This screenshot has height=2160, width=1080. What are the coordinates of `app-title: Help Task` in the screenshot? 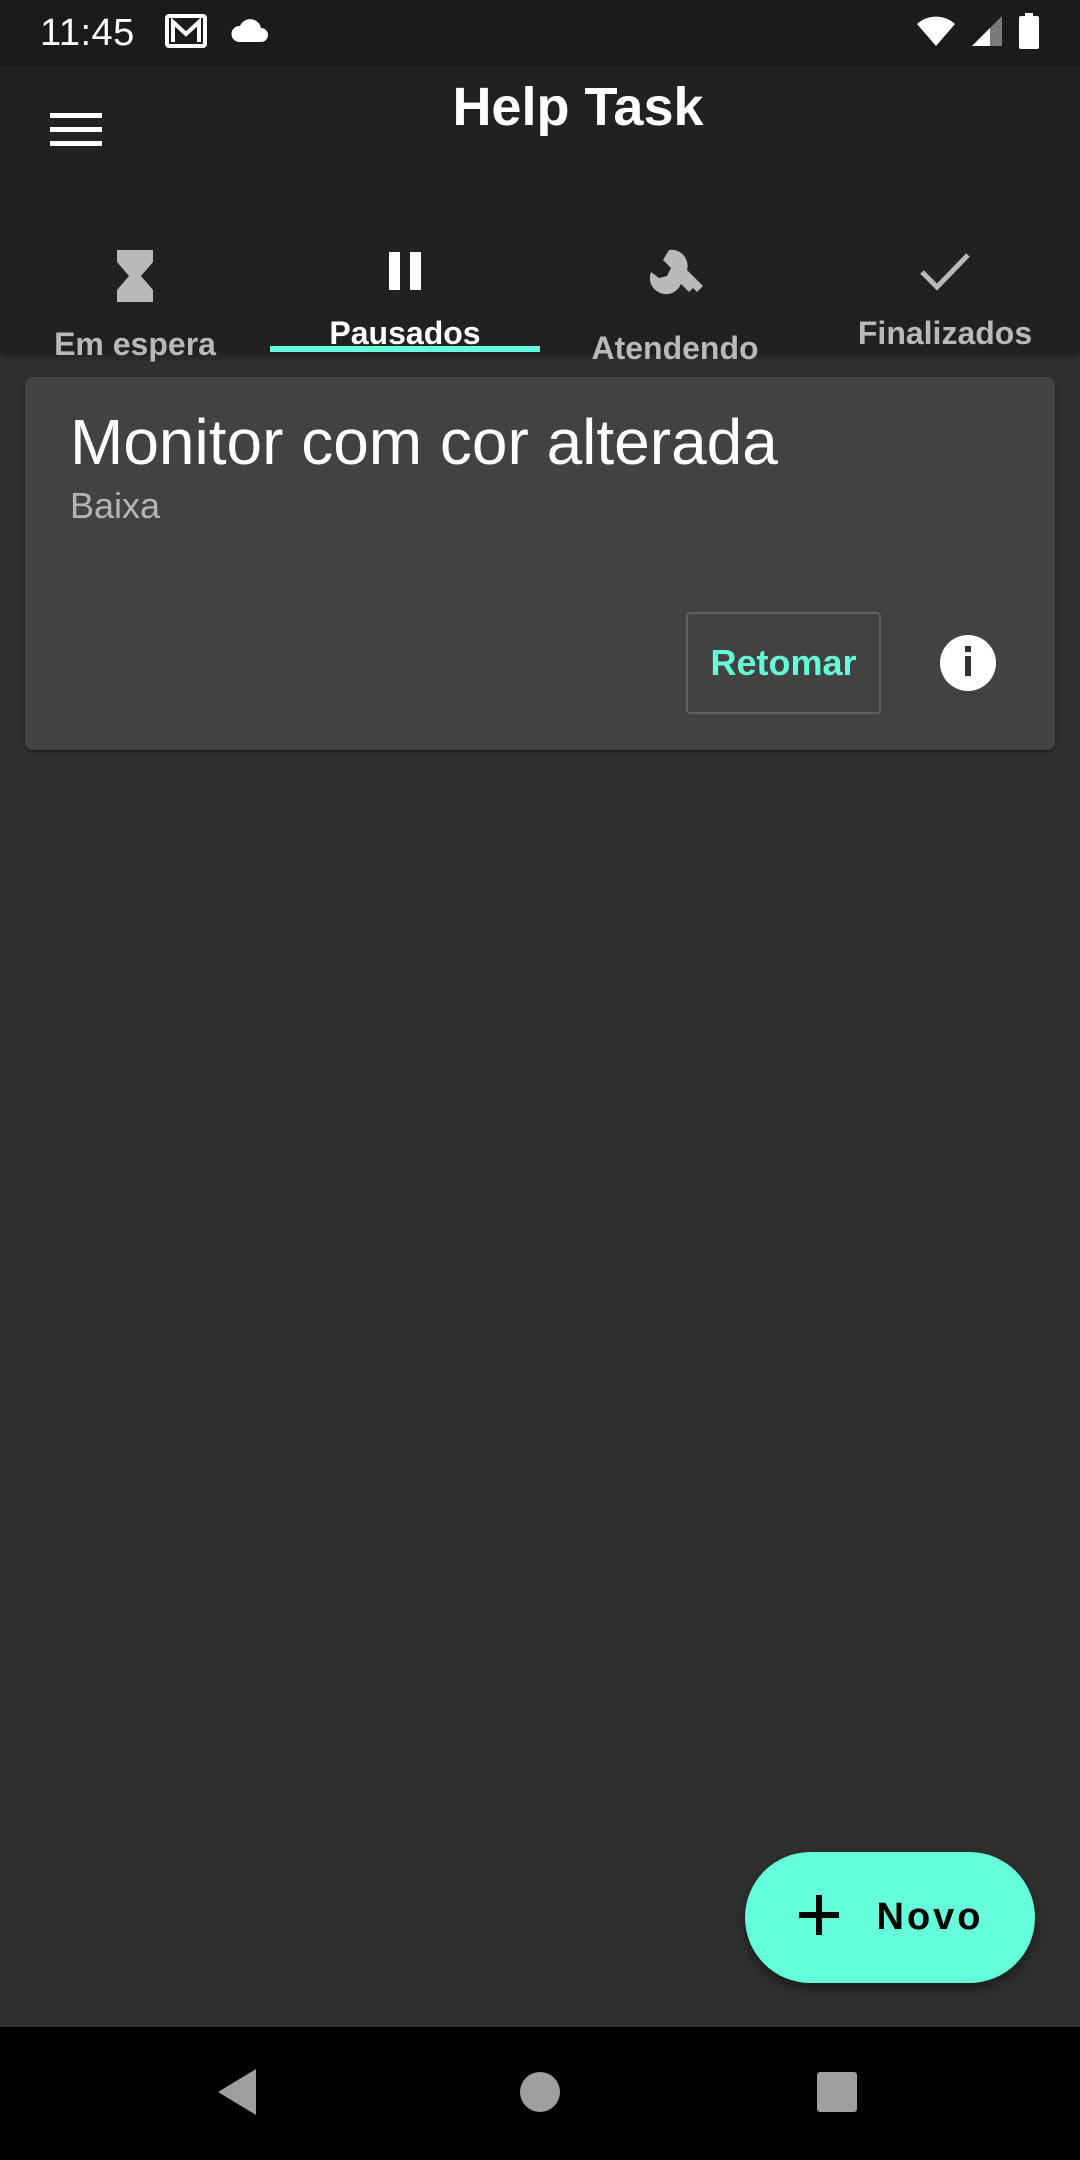 It's located at (578, 107).